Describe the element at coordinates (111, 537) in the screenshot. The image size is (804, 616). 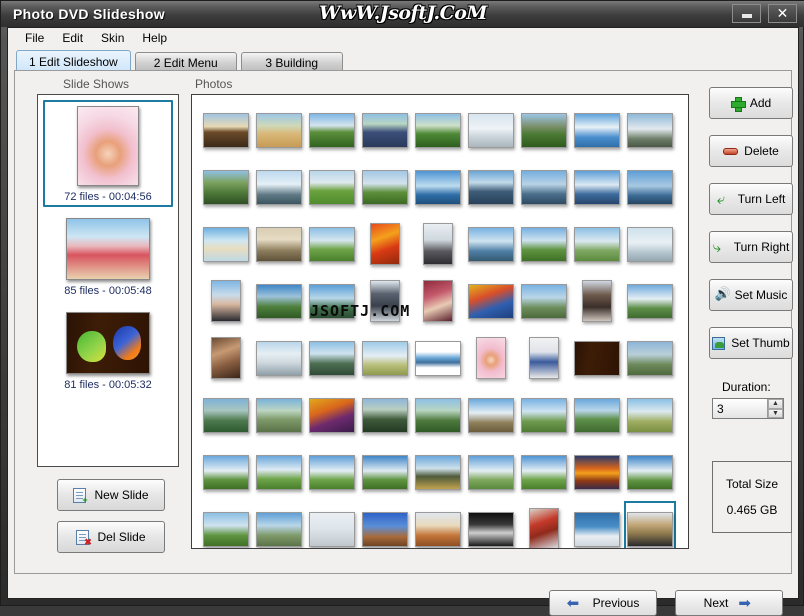
I see `del-slide-button: ✖ Del Slide` at that location.